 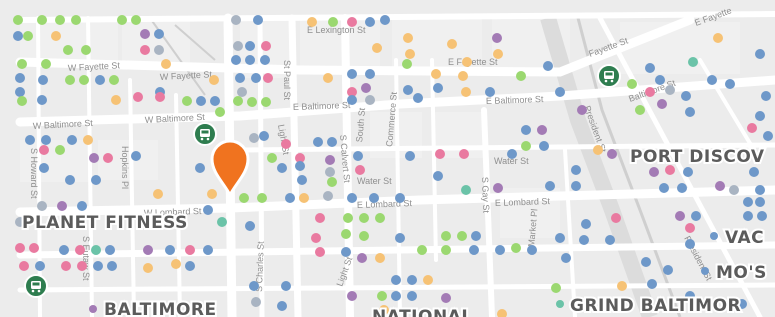 I want to click on place-label-baltimore: BALTIMORE, so click(x=160, y=307).